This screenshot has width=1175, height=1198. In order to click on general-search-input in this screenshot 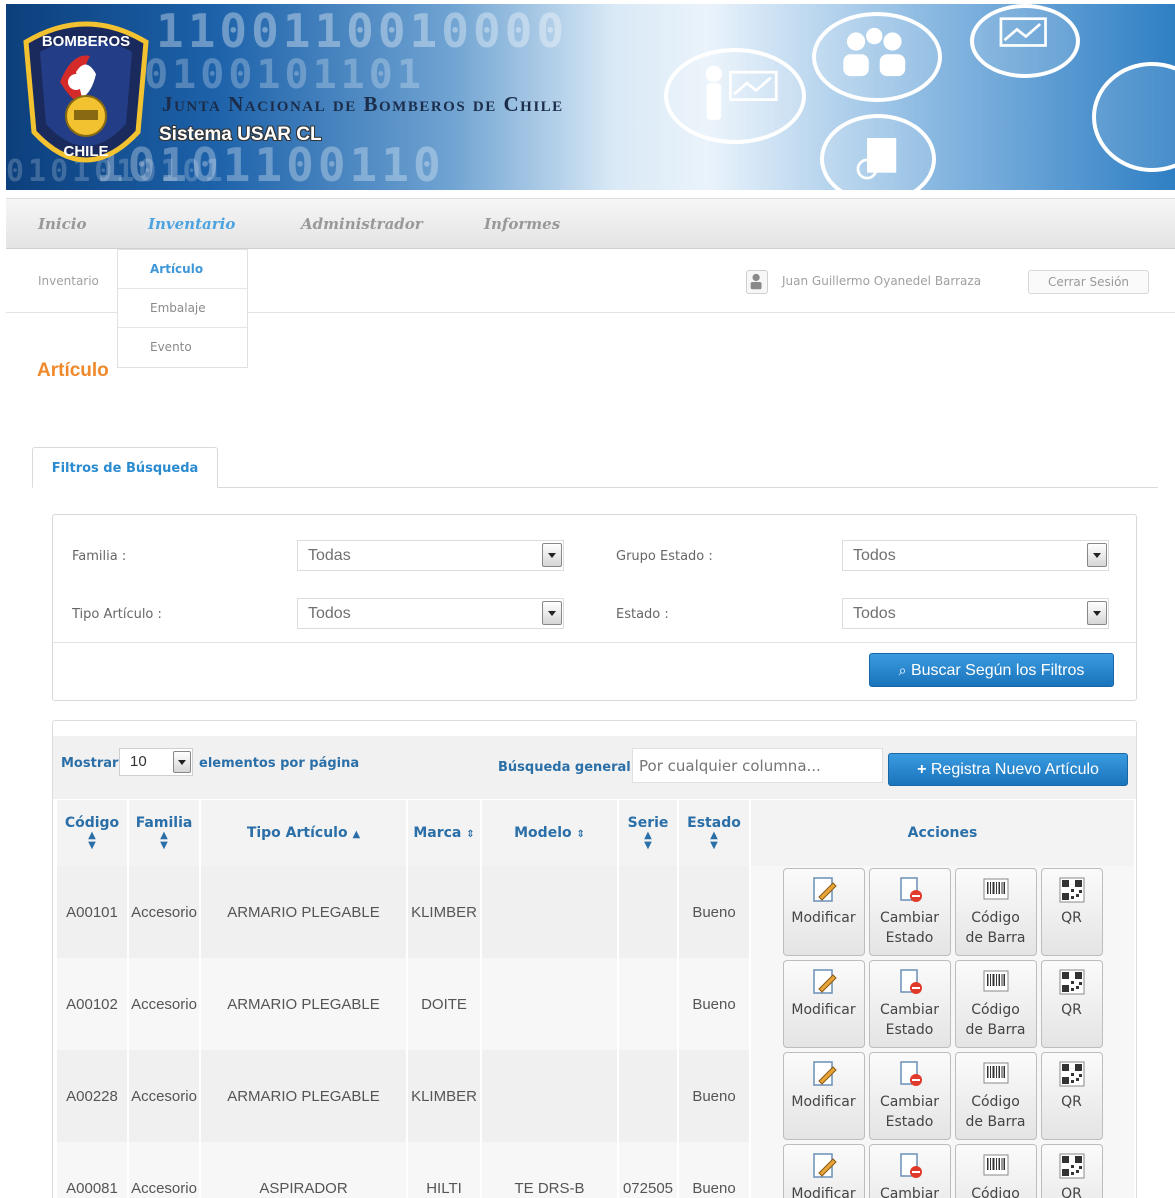, I will do `click(757, 765)`.